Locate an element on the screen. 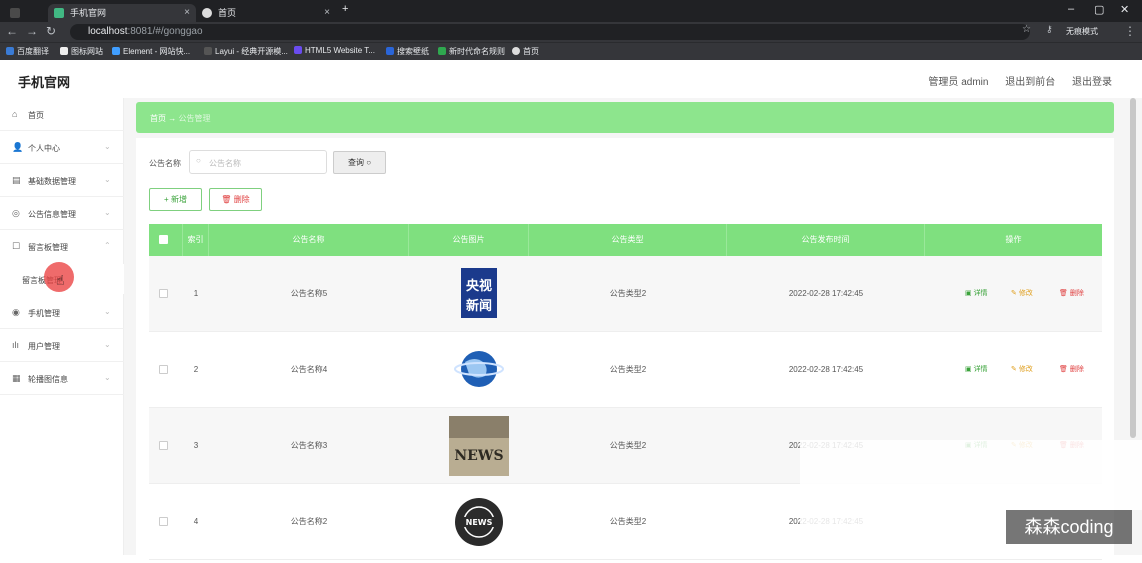 The image size is (1142, 563). sidebar-item-carousel: ▦ 轮播图信息 ⌄ is located at coordinates (62, 378).